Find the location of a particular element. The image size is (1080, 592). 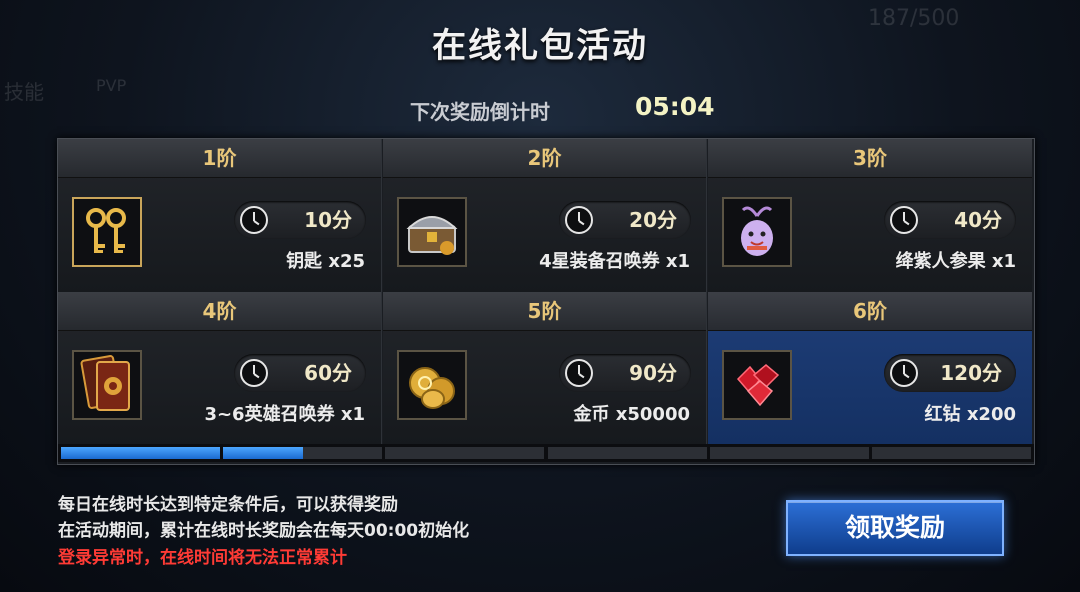

reward-countdown: 下次奖励倒计时 05:04 is located at coordinates (540, 109).